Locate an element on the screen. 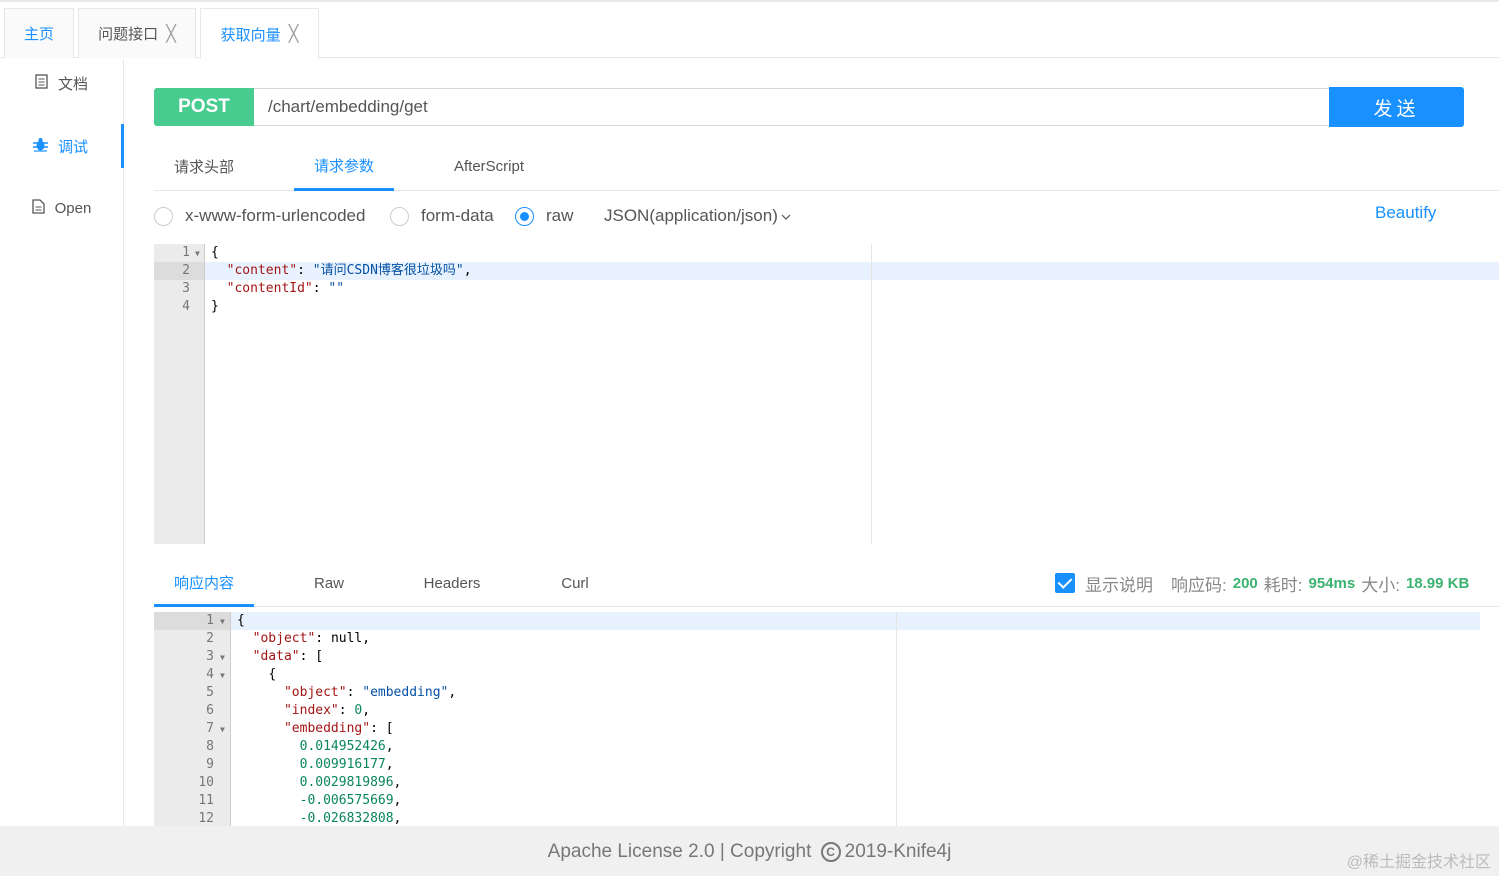 This screenshot has height=876, width=1499. sidebar: 文档 调试 Open is located at coordinates (62, 442).